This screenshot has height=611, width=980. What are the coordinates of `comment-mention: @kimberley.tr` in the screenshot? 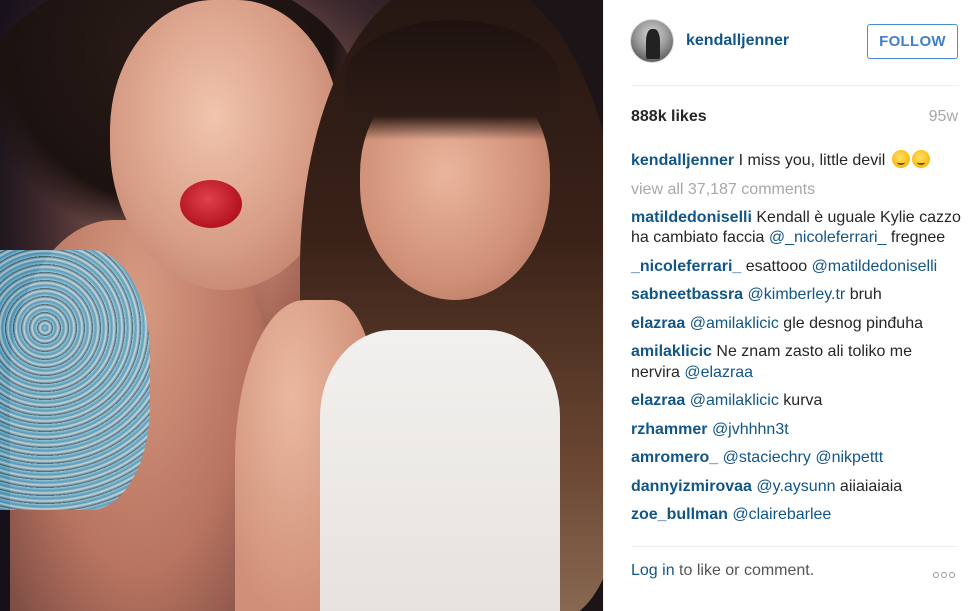 It's located at (797, 294).